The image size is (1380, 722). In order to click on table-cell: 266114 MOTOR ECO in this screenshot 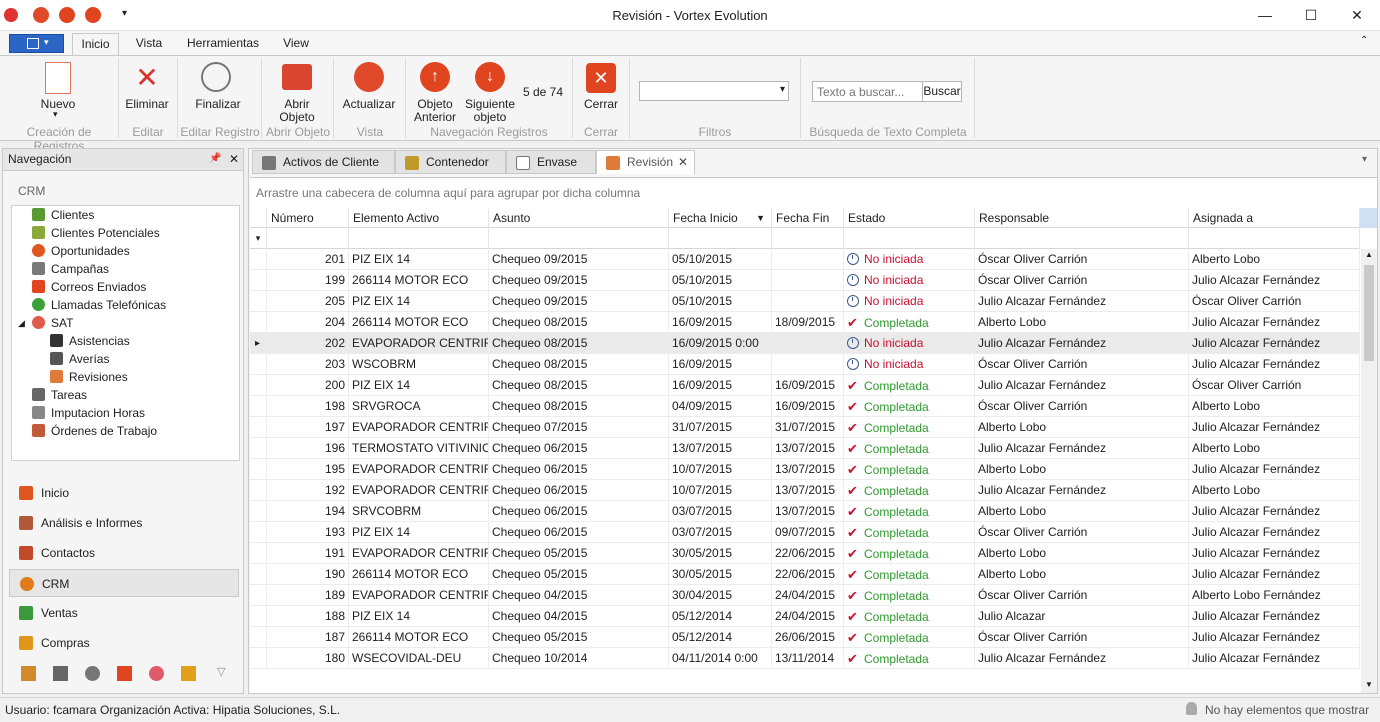, I will do `click(419, 280)`.